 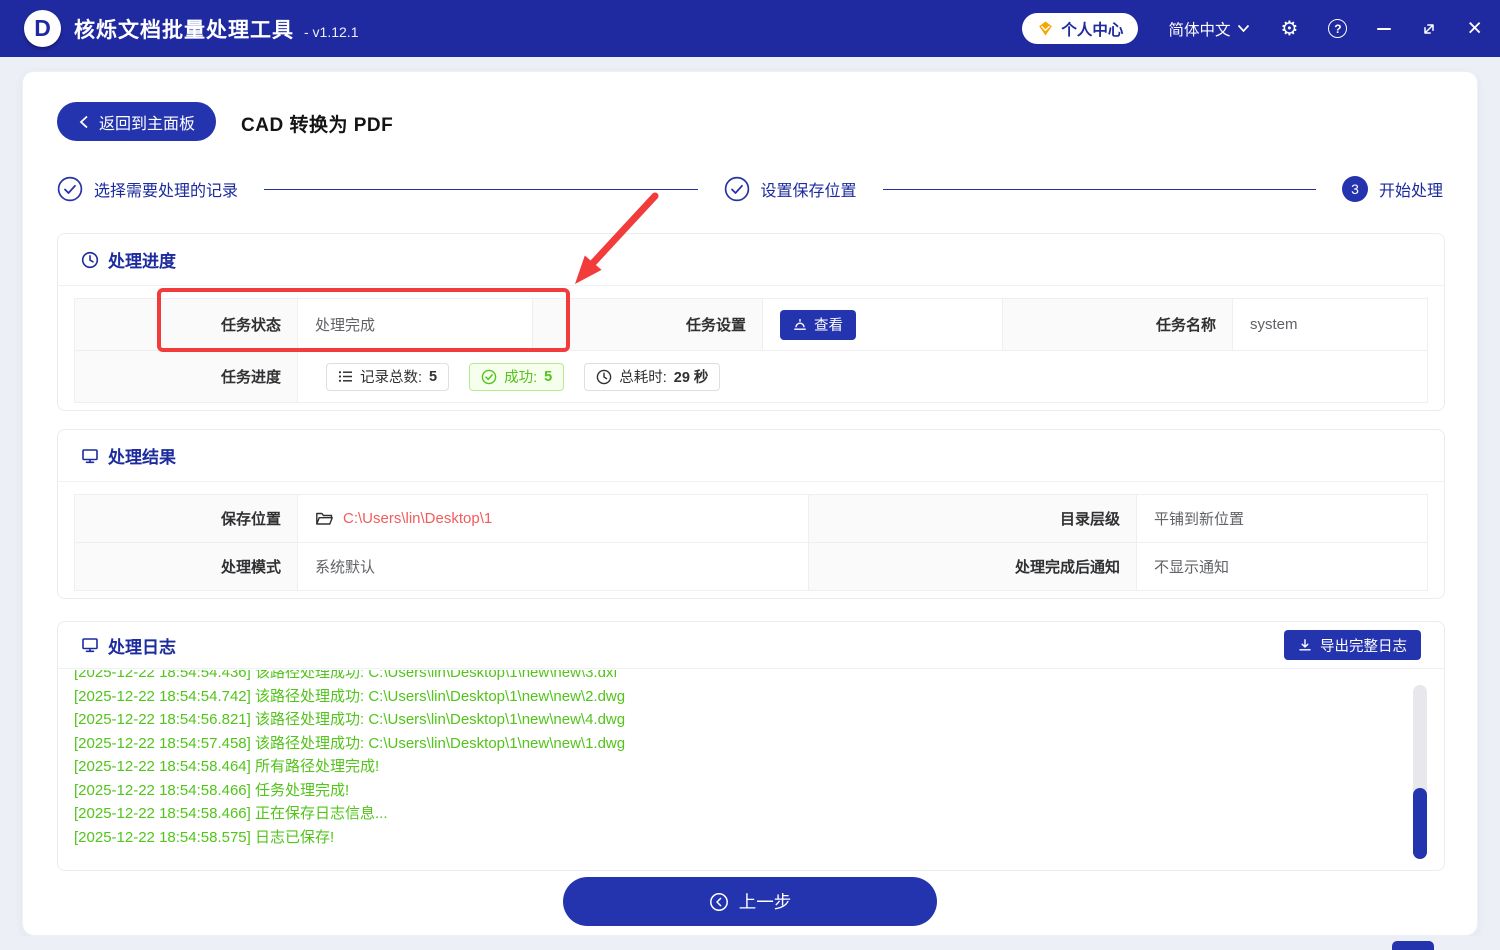 What do you see at coordinates (751, 519) in the screenshot?
I see `table-row: 保存位置 C:\Users\lin\Desktop\1 目录层级 平铺到新位置` at bounding box center [751, 519].